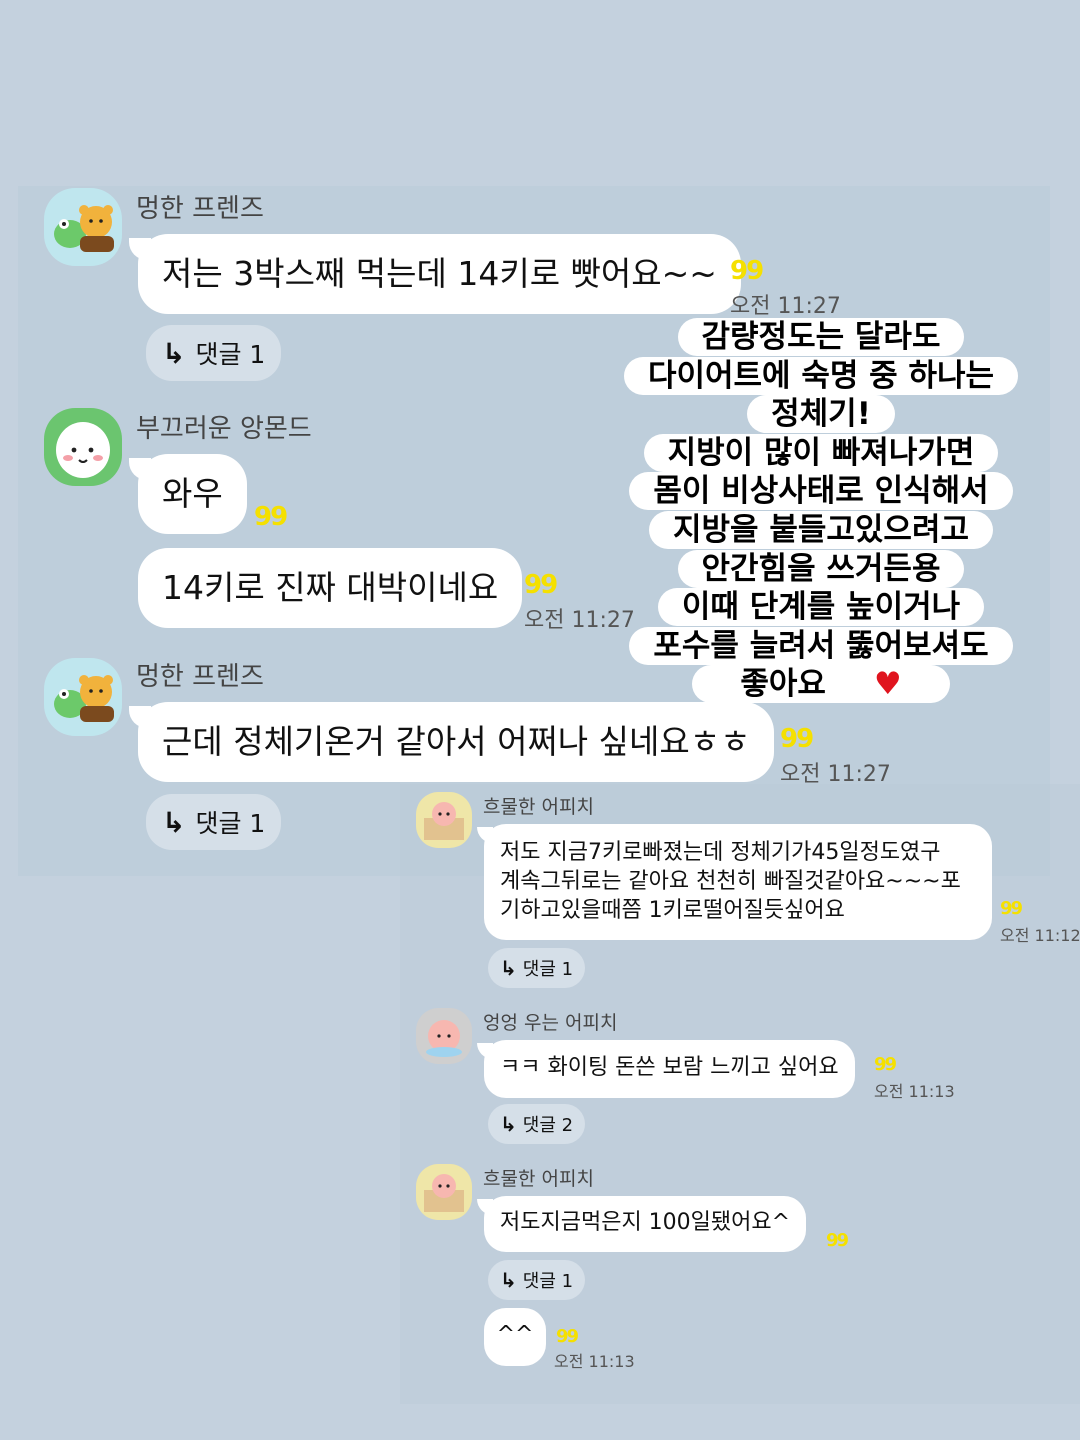 Image resolution: width=1080 pixels, height=1440 pixels. I want to click on caption-line: 안간힘을 쓰거든용, so click(821, 568).